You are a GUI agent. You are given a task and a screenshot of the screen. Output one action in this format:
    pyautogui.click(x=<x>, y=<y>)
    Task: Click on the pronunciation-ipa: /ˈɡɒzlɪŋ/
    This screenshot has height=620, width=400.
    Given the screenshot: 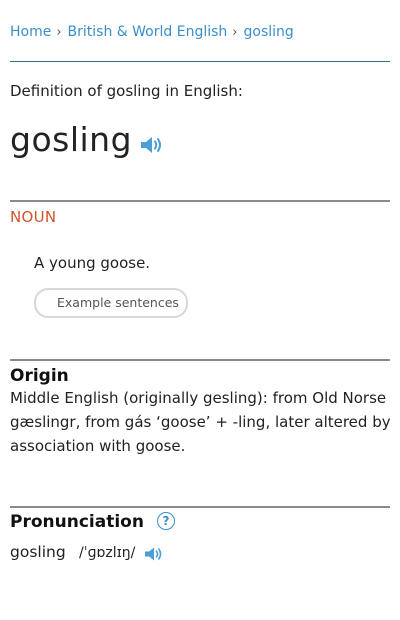 What is the action you would take?
    pyautogui.click(x=107, y=553)
    